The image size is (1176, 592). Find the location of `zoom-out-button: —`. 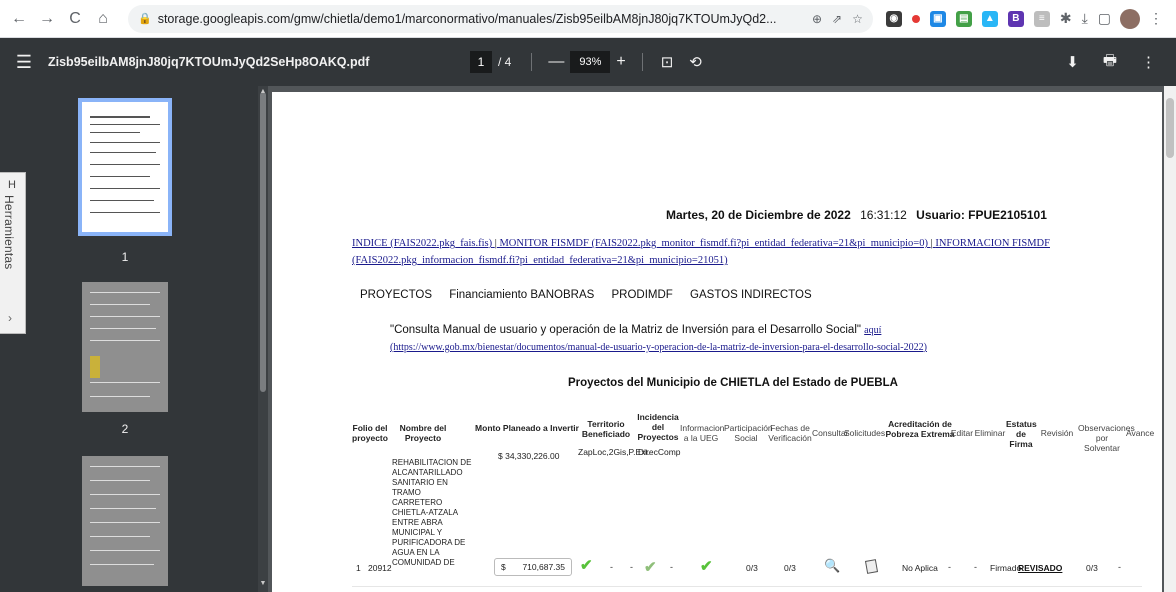

zoom-out-button: — is located at coordinates (556, 62).